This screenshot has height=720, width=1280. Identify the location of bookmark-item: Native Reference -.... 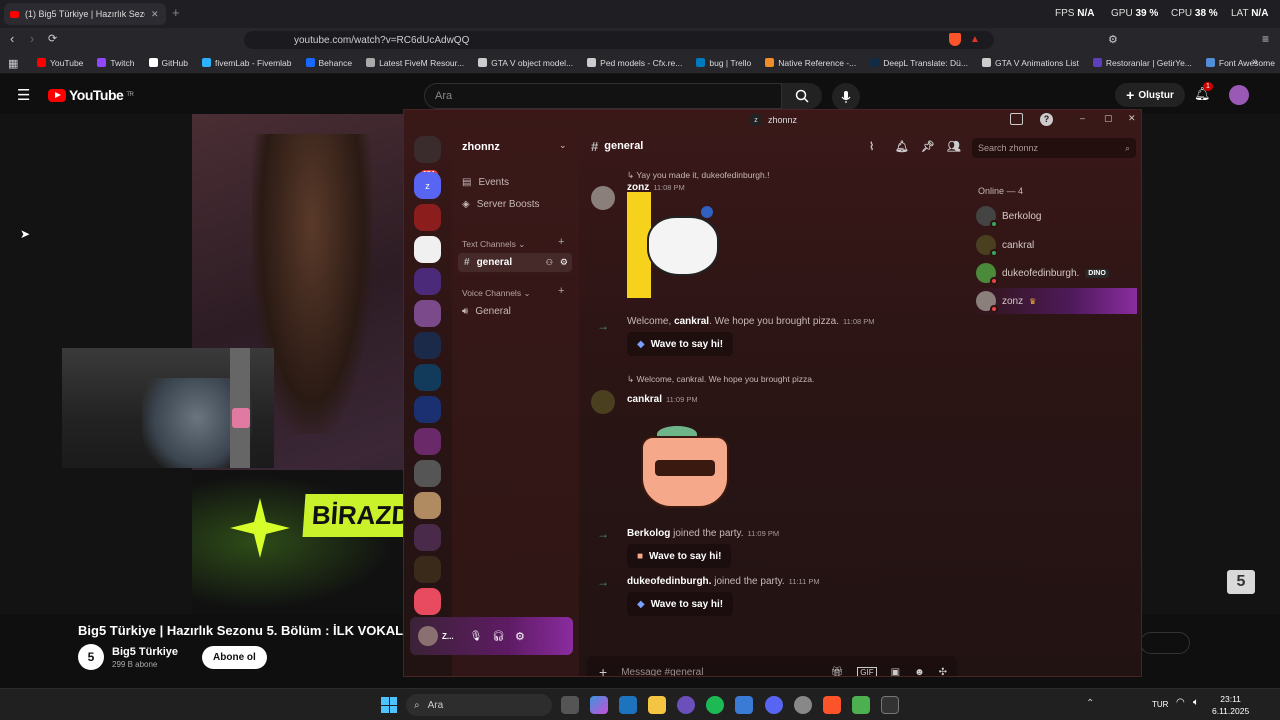
(810, 63).